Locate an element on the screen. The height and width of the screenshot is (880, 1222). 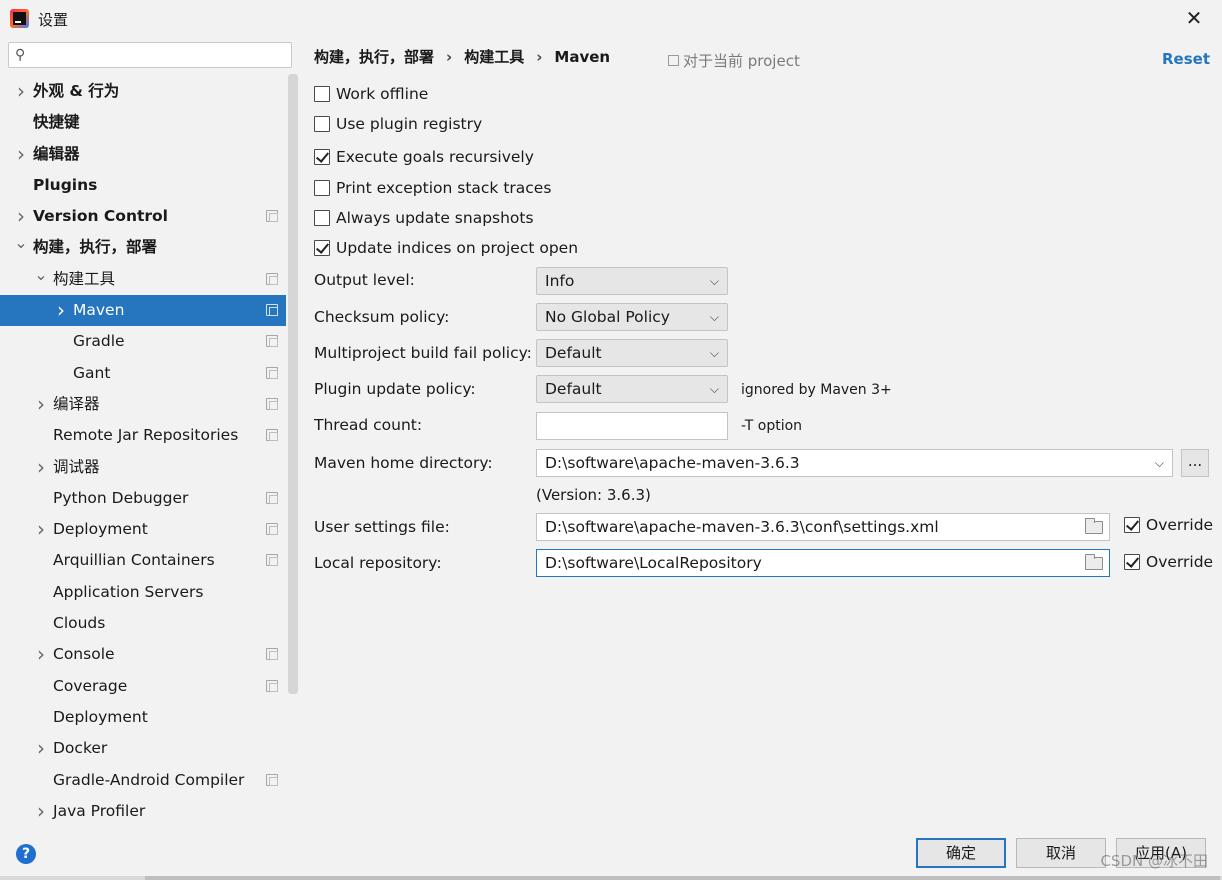
sidebar-item-label: Gant is located at coordinates (92, 372).